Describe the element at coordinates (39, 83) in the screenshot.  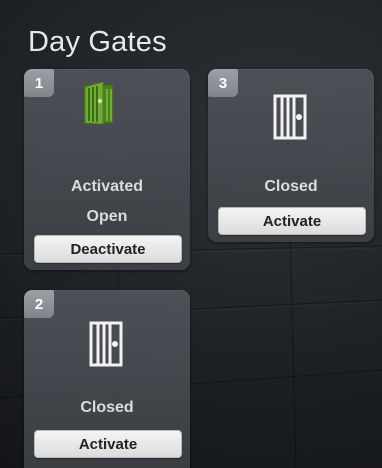
I see `gate-number-badge: 1` at that location.